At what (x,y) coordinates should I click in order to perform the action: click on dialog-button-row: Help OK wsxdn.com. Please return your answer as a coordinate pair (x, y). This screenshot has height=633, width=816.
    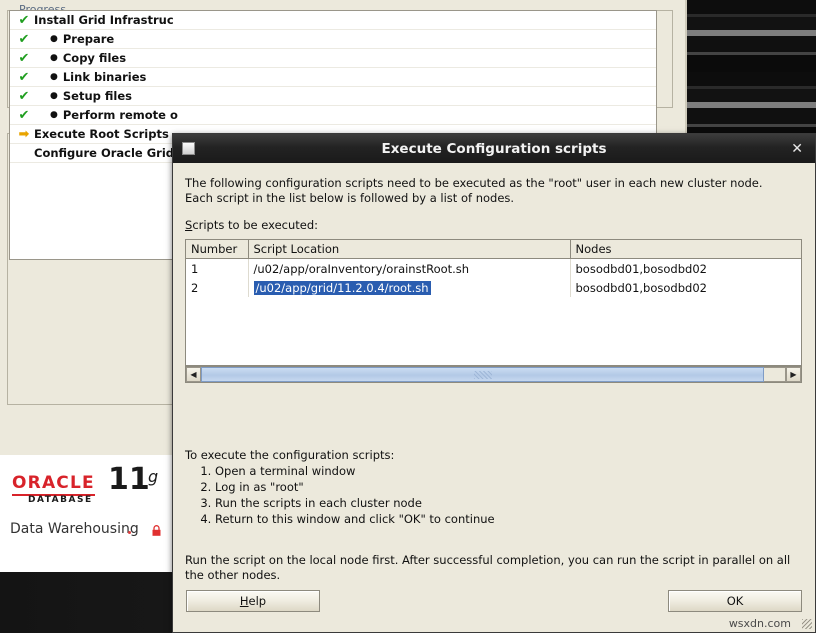
    Looking at the image, I should click on (494, 604).